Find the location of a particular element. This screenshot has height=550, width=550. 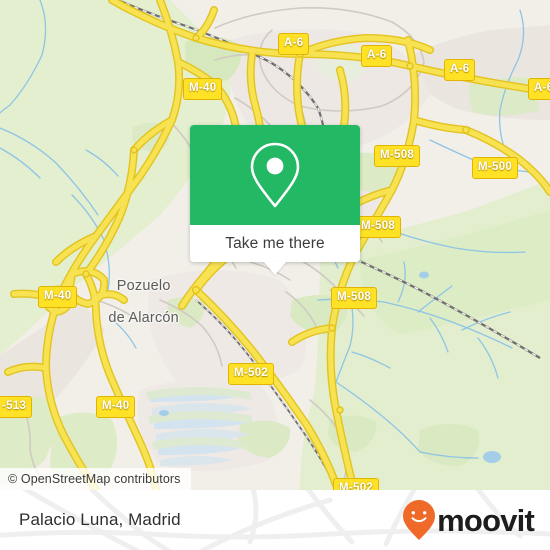

road-shield-m513: -513 is located at coordinates (16, 407).